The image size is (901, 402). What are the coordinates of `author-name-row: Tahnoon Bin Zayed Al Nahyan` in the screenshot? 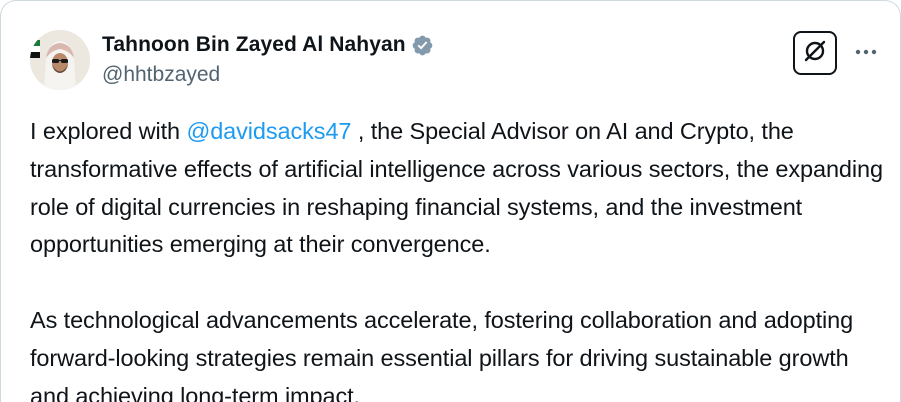 It's located at (268, 45).